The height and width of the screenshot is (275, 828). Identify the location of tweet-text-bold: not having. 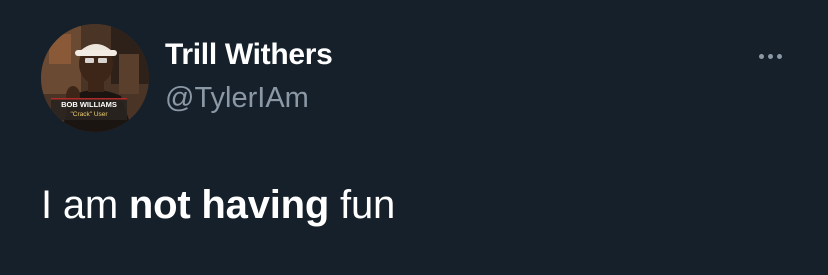
(229, 205).